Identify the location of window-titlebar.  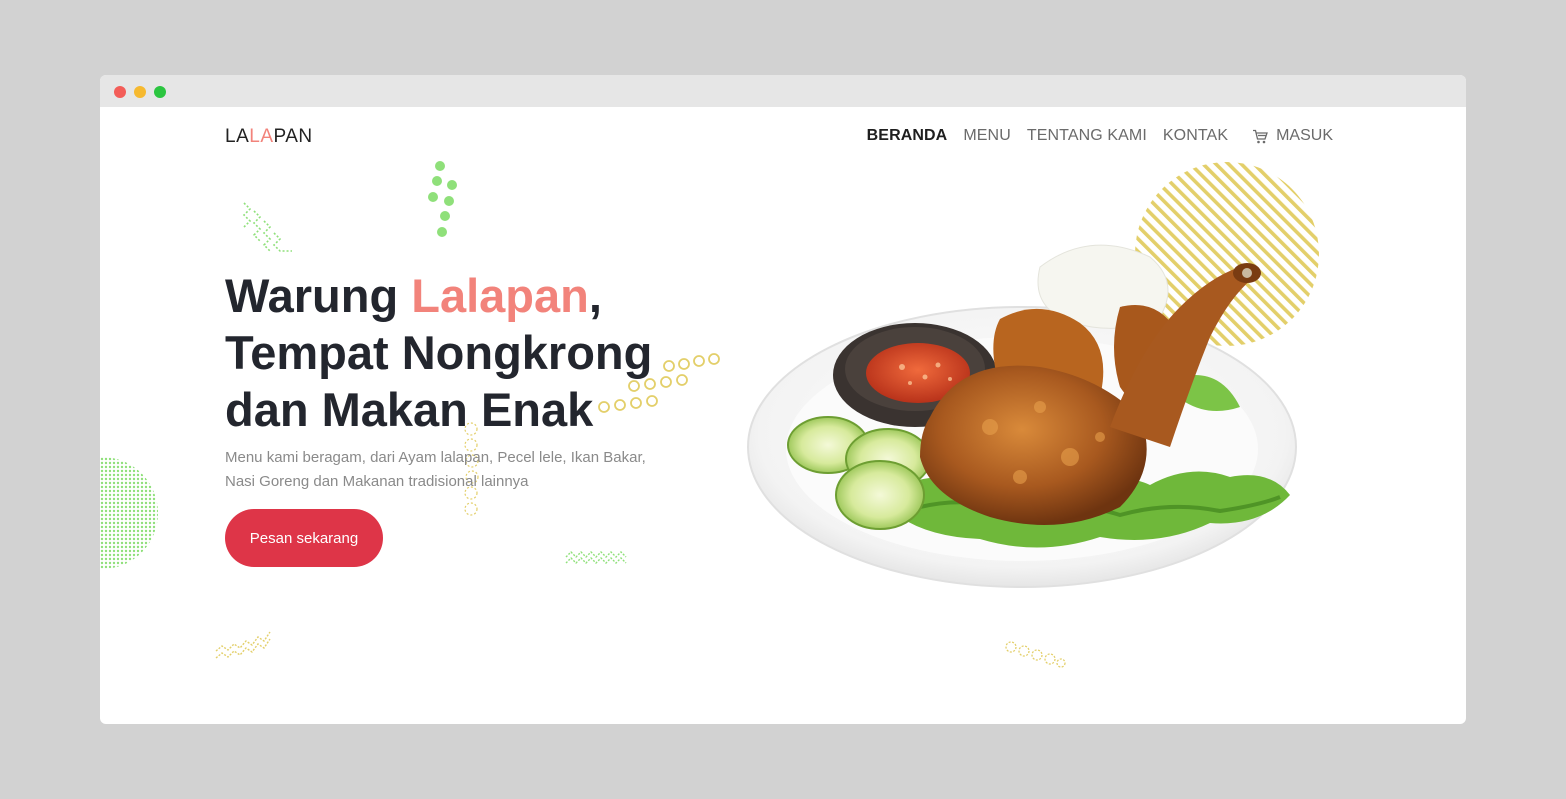
(783, 91).